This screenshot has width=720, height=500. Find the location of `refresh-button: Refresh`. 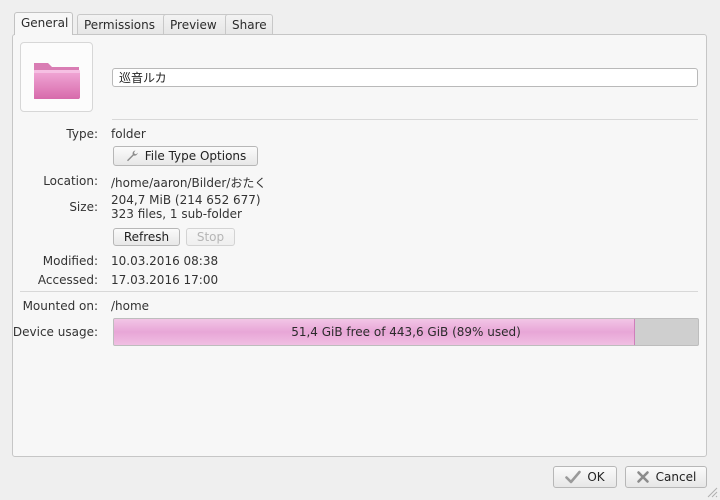

refresh-button: Refresh is located at coordinates (146, 237).